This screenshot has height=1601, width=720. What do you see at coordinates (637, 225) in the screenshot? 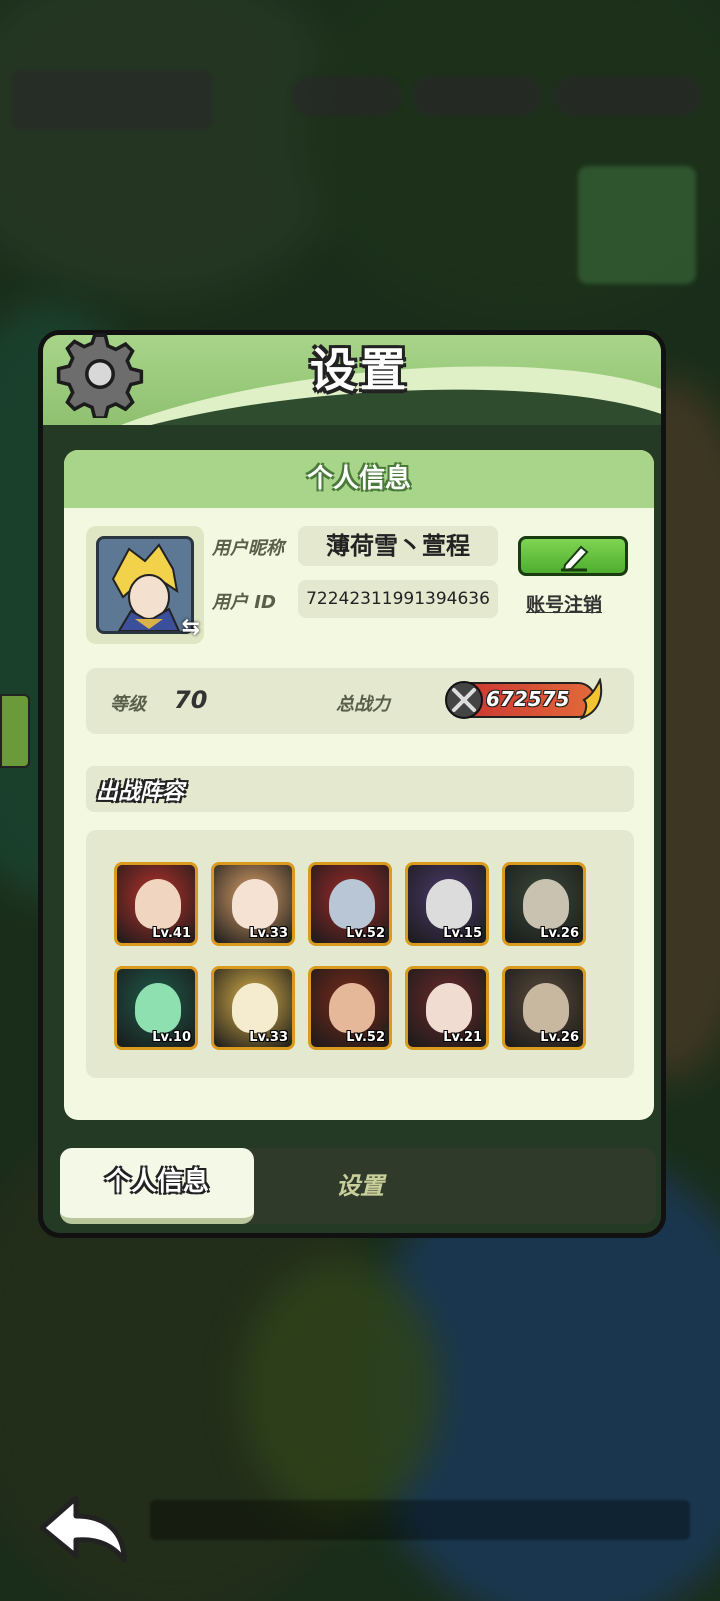
I see `minimap` at bounding box center [637, 225].